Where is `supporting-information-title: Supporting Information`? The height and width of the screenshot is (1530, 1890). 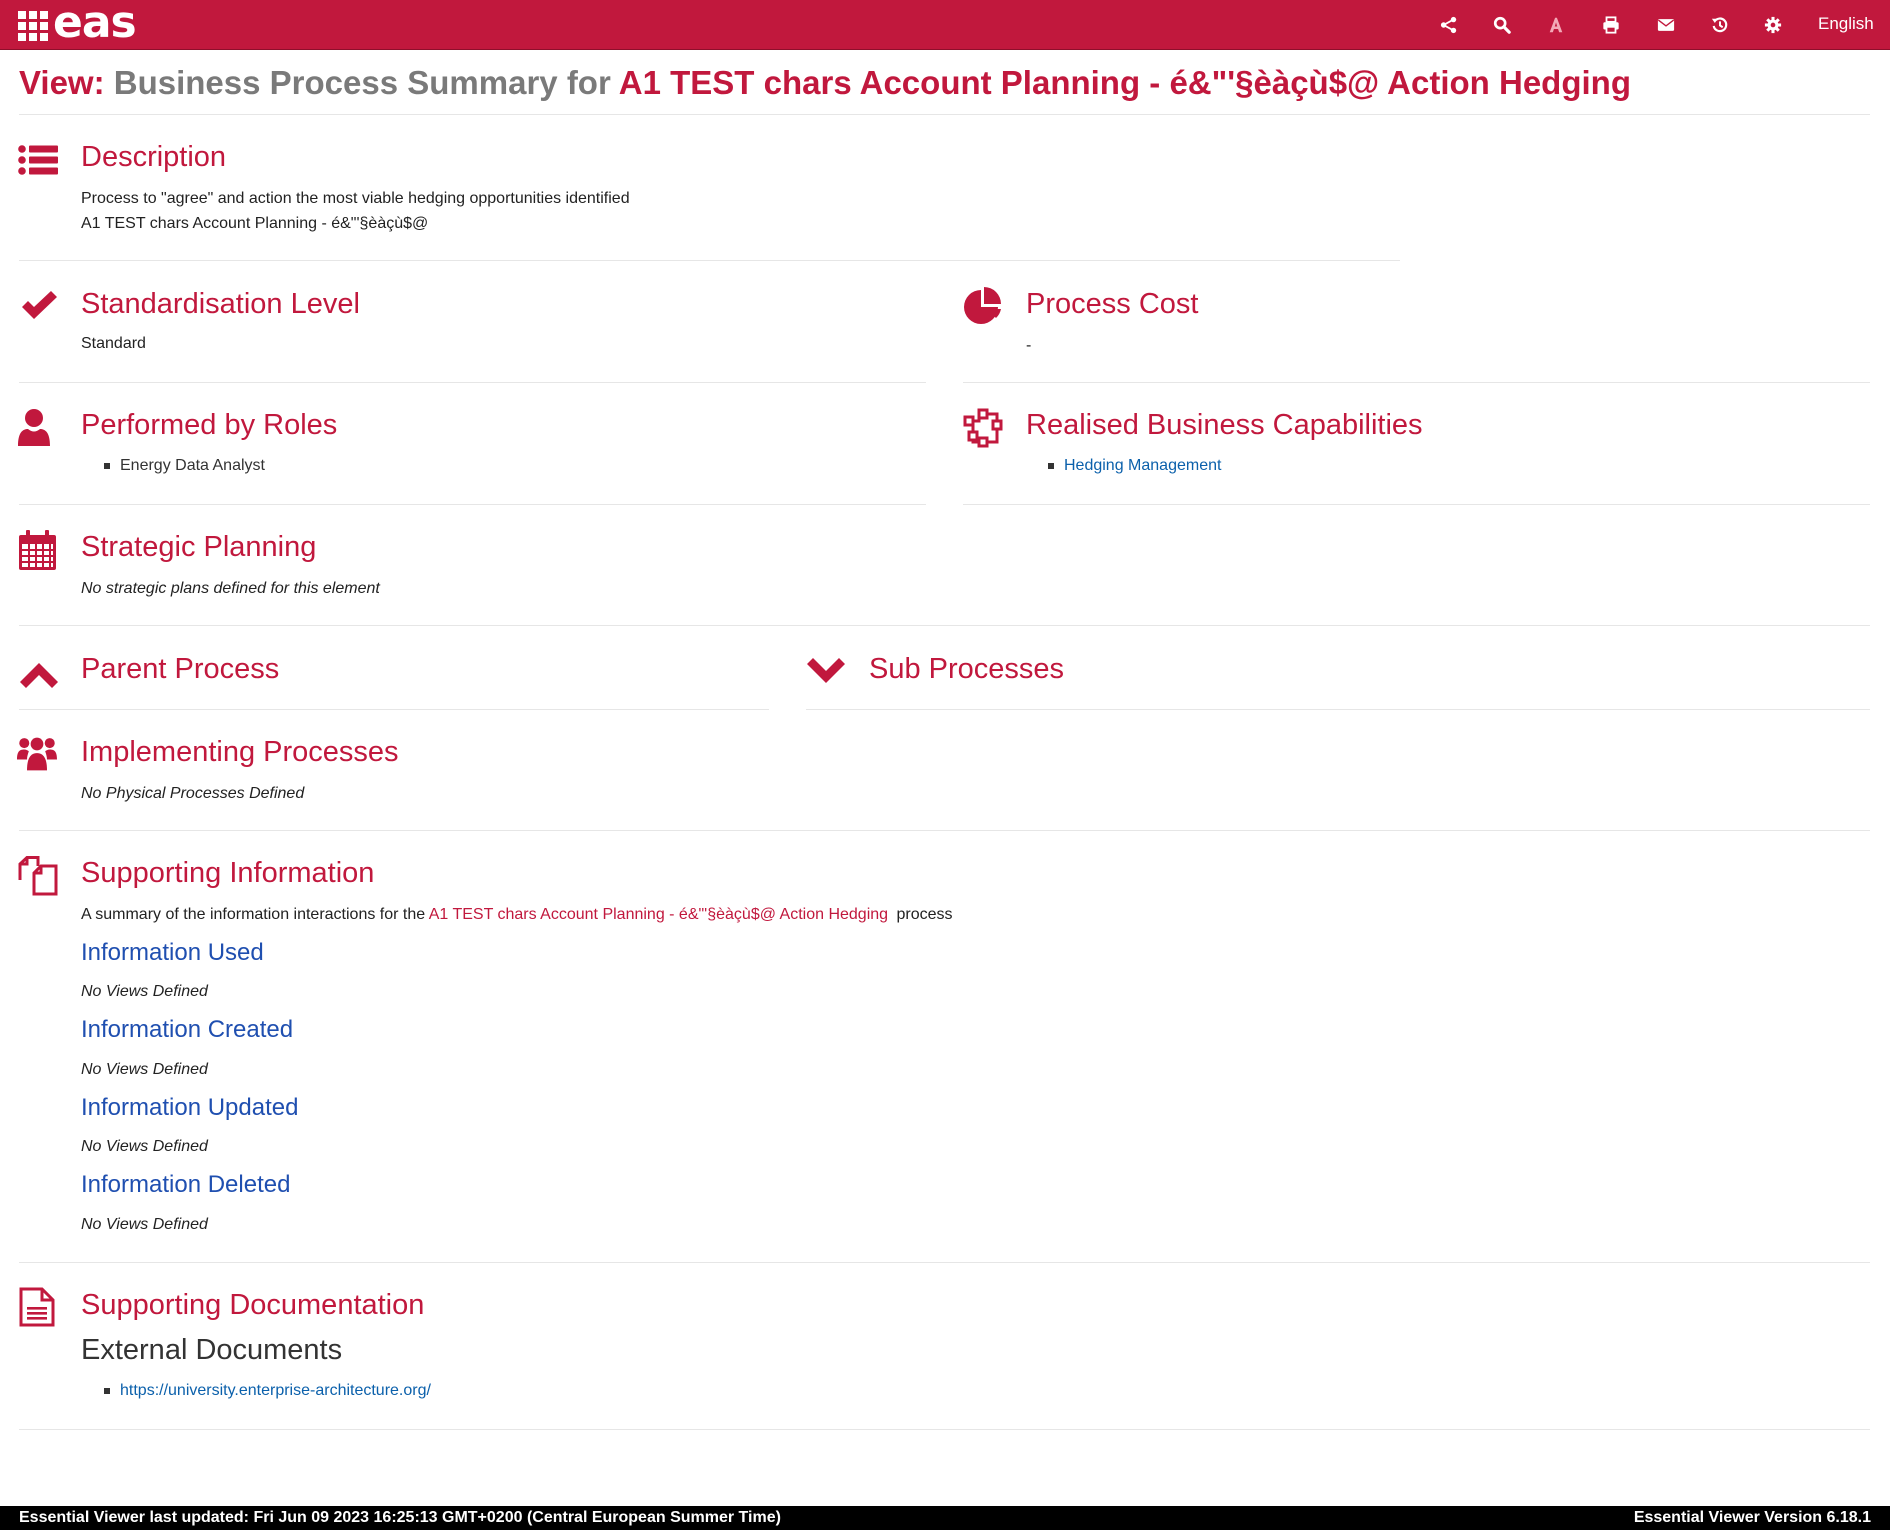 supporting-information-title: Supporting Information is located at coordinates (228, 873).